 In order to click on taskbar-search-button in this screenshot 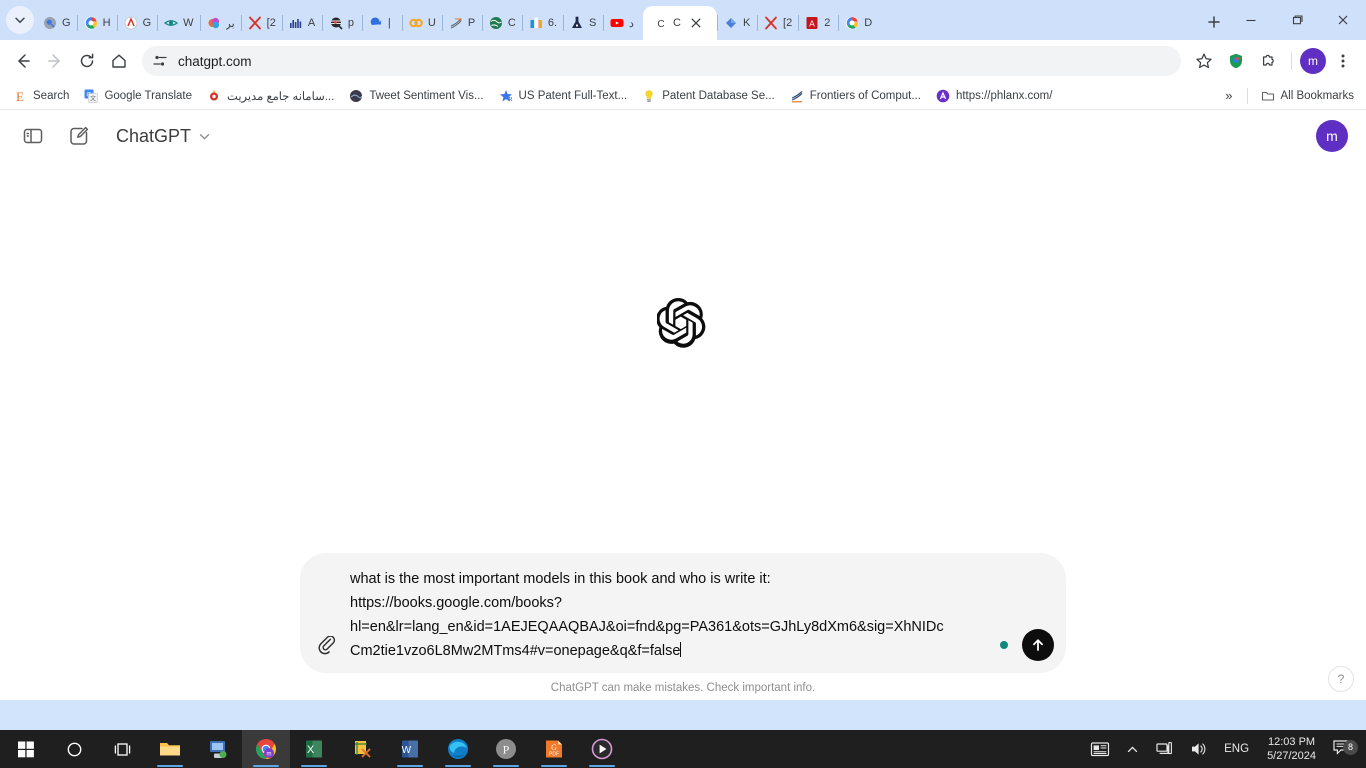, I will do `click(74, 749)`.